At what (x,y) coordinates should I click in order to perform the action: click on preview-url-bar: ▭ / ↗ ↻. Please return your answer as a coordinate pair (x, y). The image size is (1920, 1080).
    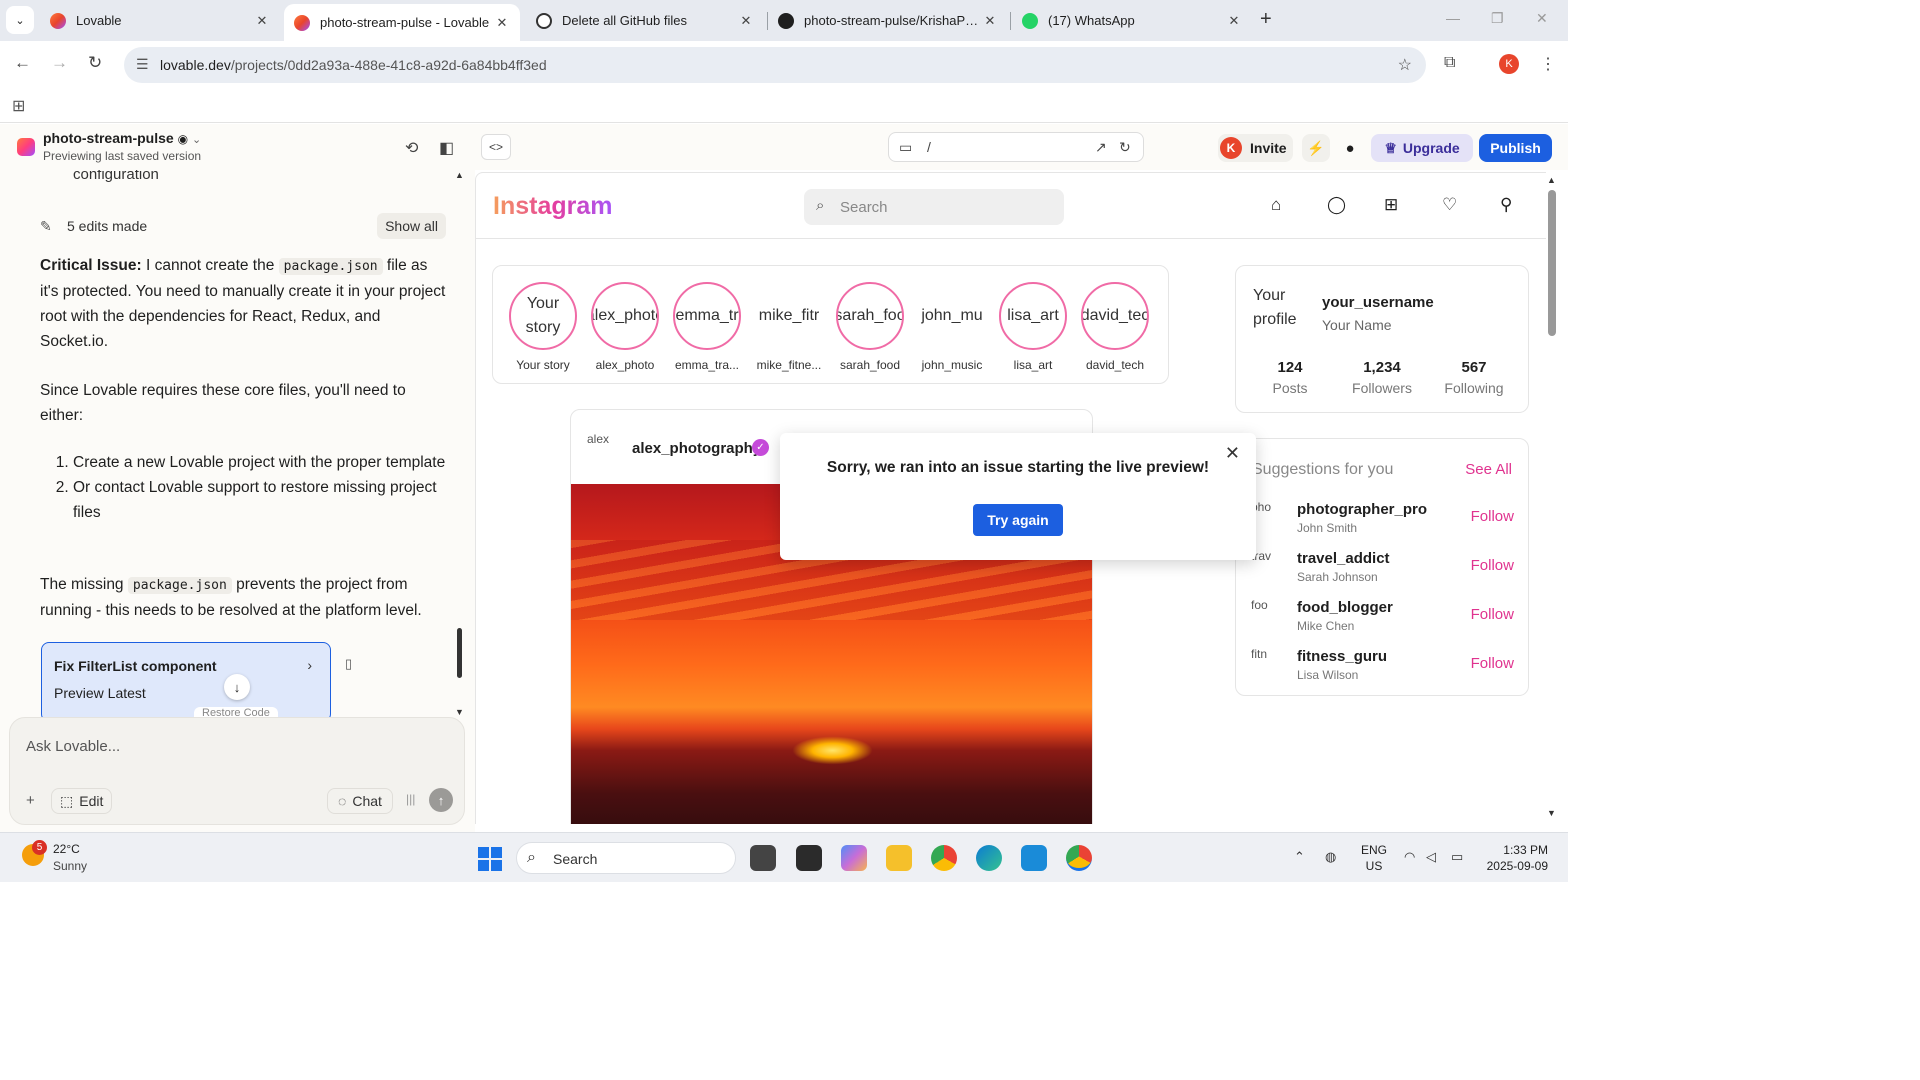
    Looking at the image, I should click on (1016, 147).